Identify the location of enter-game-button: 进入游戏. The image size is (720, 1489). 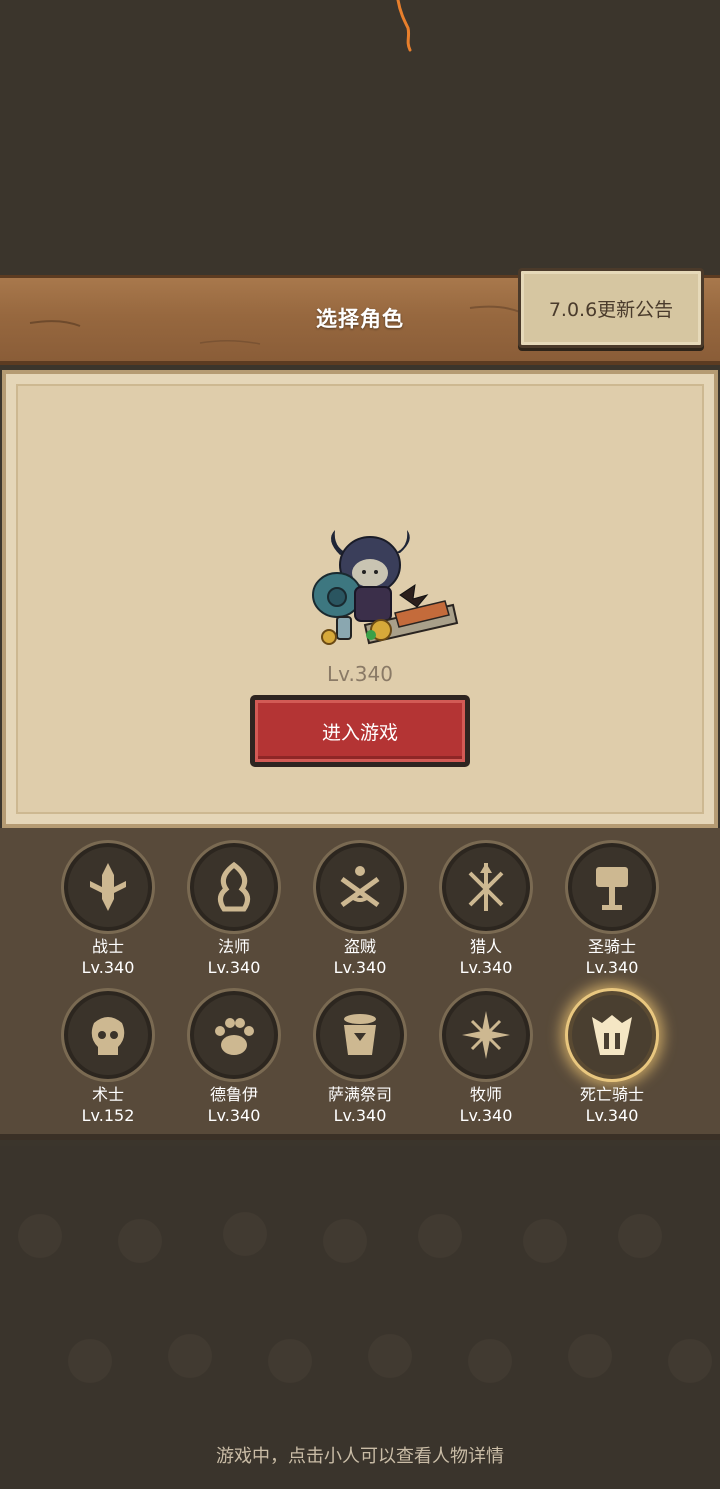
(360, 731).